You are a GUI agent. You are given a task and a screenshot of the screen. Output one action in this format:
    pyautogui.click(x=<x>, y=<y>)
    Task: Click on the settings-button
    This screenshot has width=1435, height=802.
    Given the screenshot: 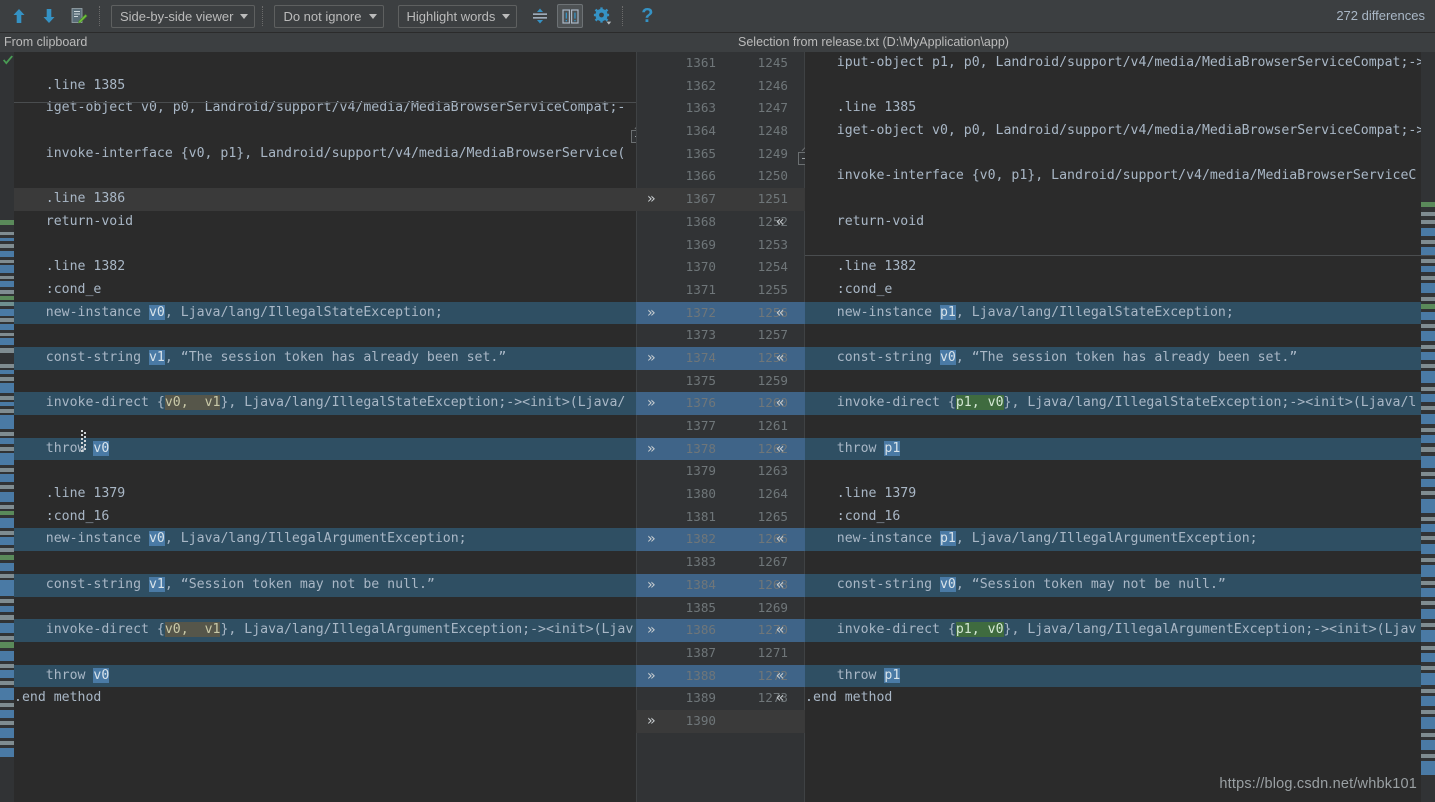 What is the action you would take?
    pyautogui.click(x=602, y=16)
    